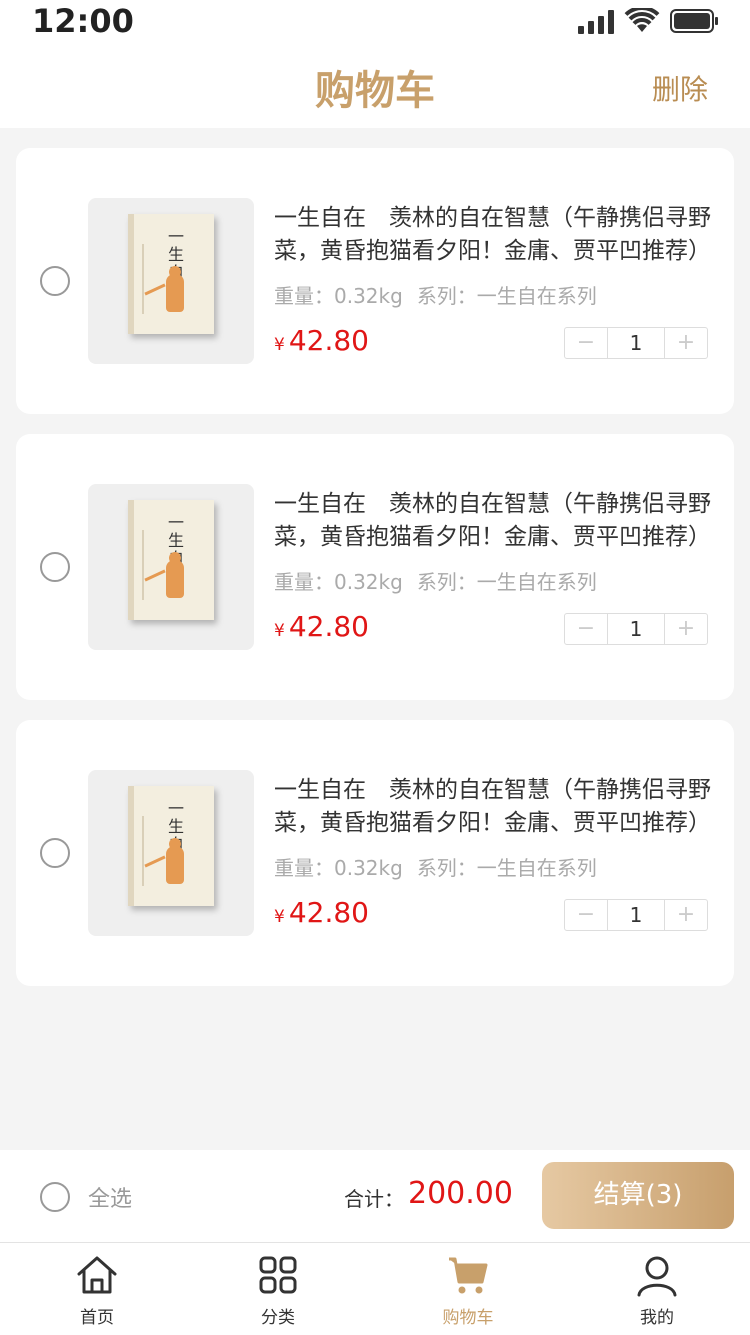 This screenshot has height=1335, width=750. Describe the element at coordinates (694, 21) in the screenshot. I see `battery-icon` at that location.